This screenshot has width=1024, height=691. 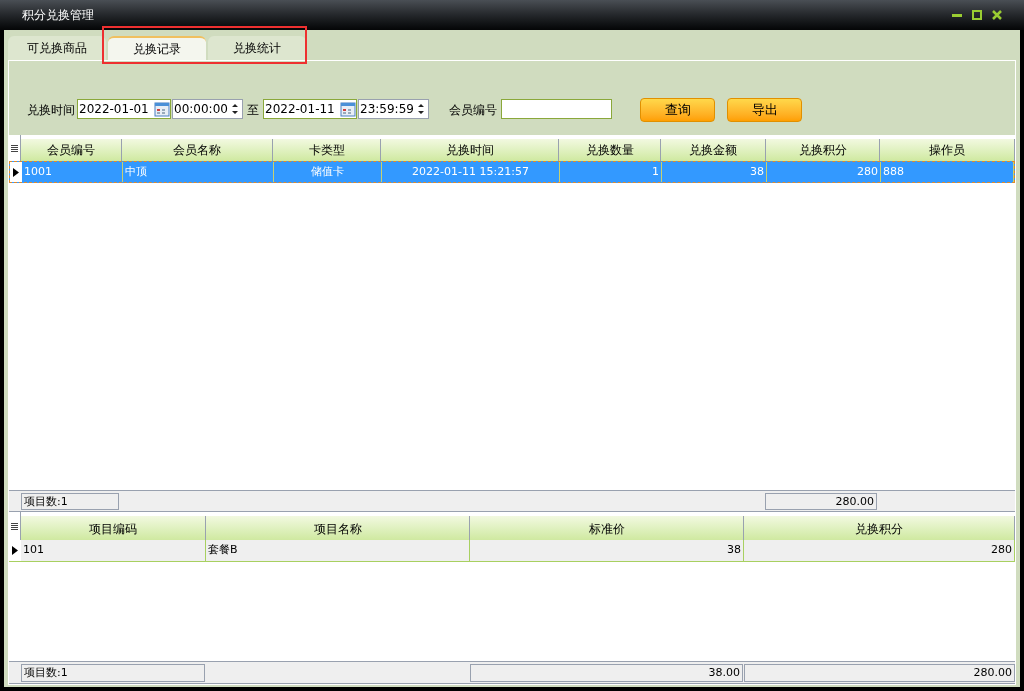 What do you see at coordinates (72, 172) in the screenshot?
I see `table-cell: 1001` at bounding box center [72, 172].